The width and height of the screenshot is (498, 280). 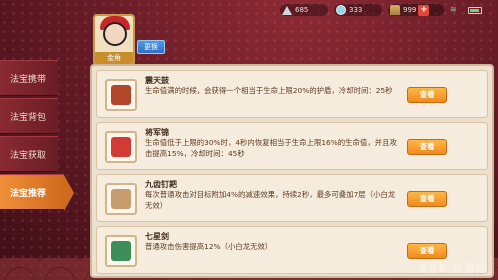 What do you see at coordinates (475, 10) in the screenshot?
I see `battery-icon` at bounding box center [475, 10].